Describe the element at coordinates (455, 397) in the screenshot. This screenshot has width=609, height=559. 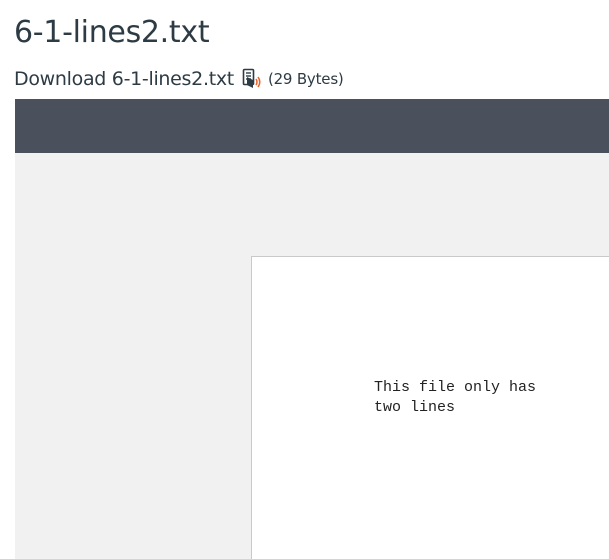
I see `file-content: This file only has two lines` at that location.